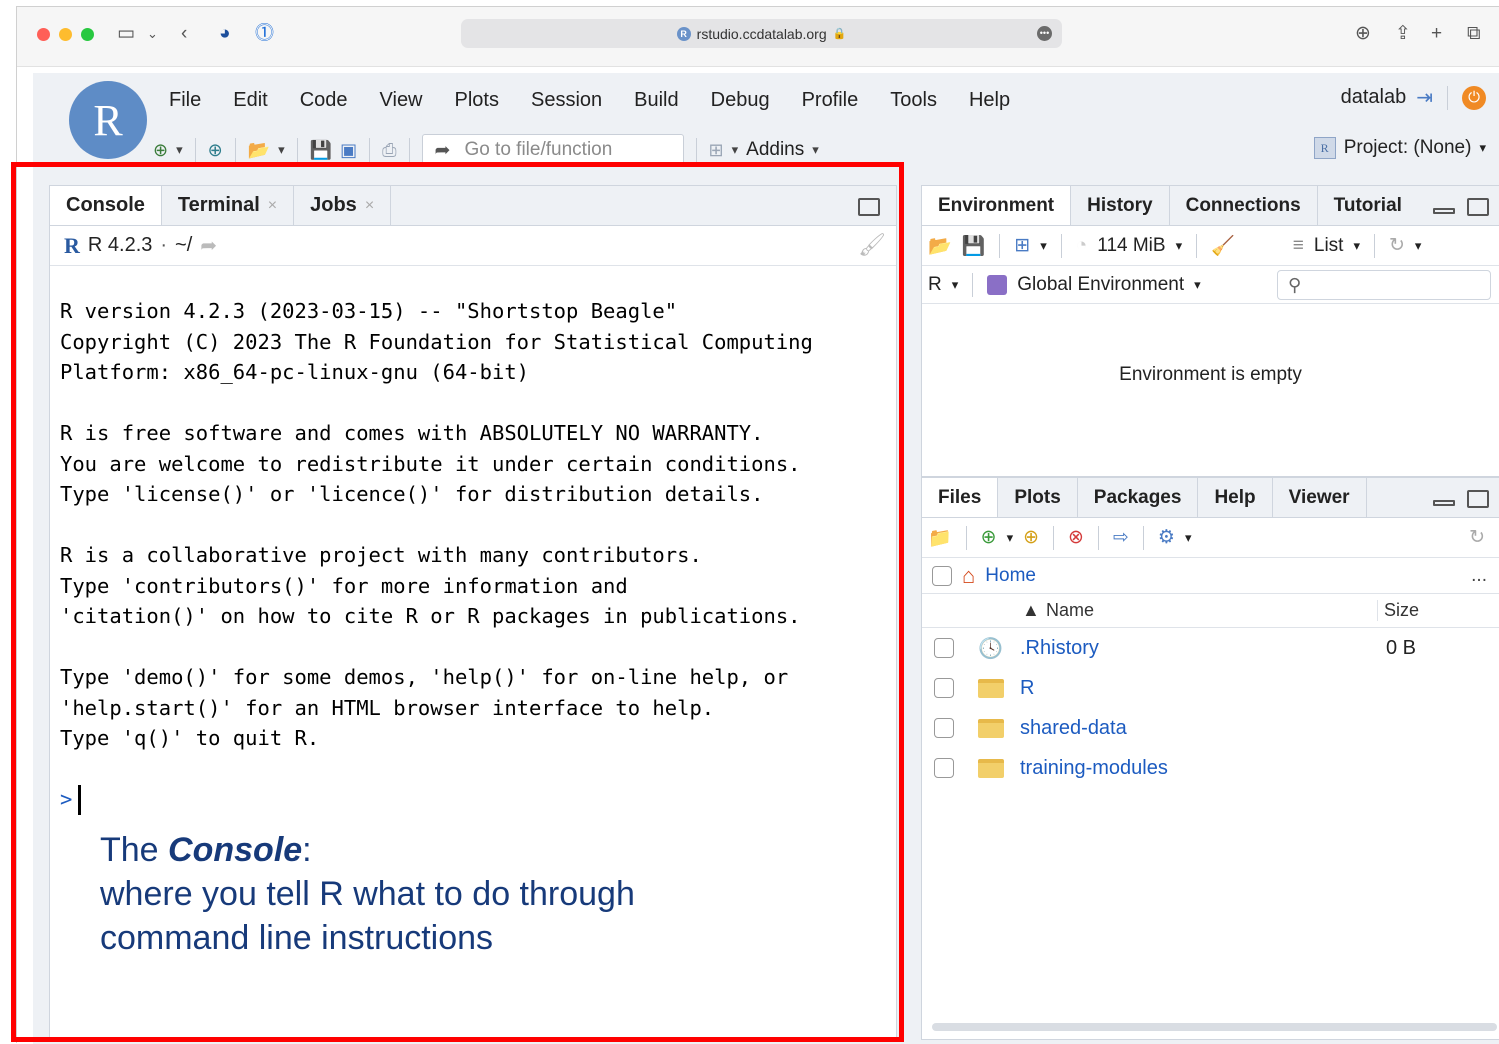 This screenshot has width=1499, height=1044. Describe the element at coordinates (989, 100) in the screenshot. I see `menu-help: Help` at that location.